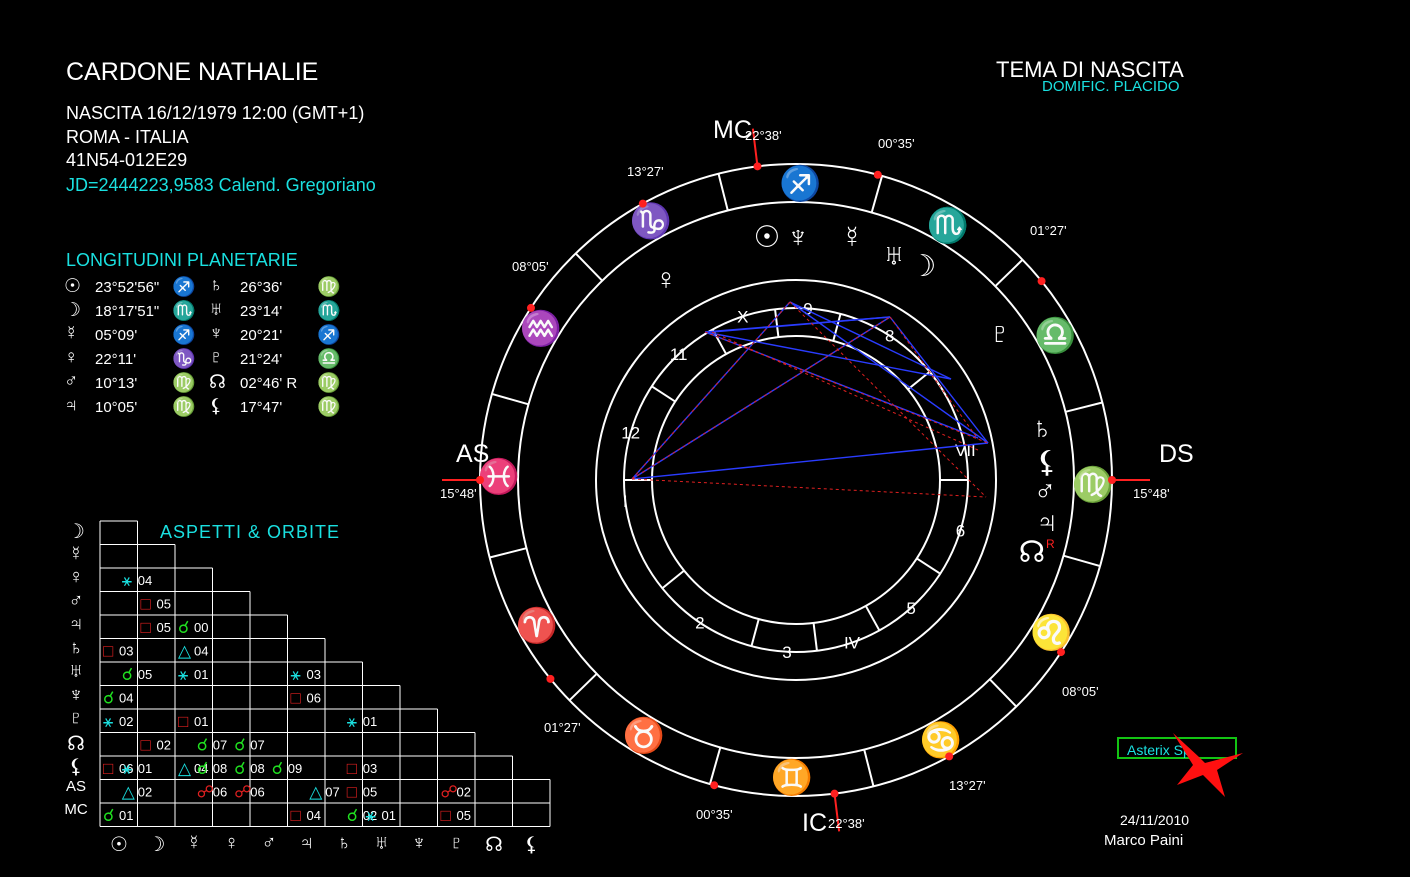 The image size is (1410, 877). I want to click on aspect-row-label: ♇, so click(76, 718).